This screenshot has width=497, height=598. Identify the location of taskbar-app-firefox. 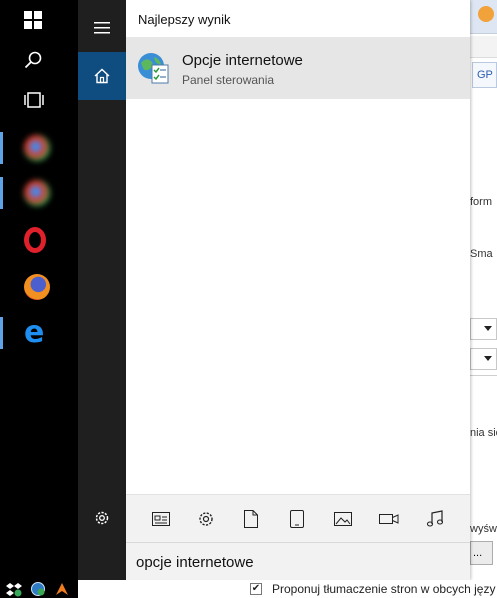
(39, 287).